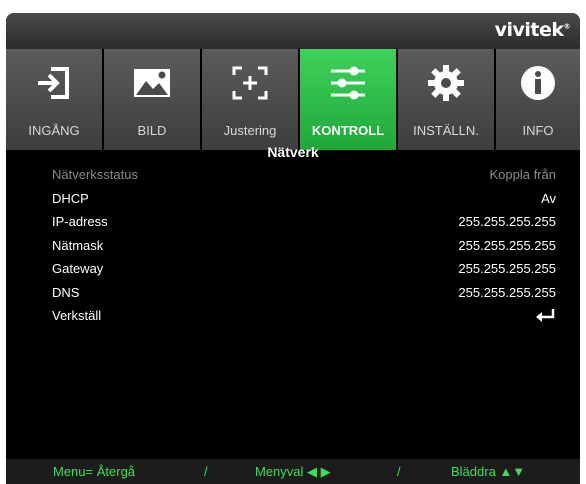  I want to click on vivitek-logo: vivitek®, so click(532, 30).